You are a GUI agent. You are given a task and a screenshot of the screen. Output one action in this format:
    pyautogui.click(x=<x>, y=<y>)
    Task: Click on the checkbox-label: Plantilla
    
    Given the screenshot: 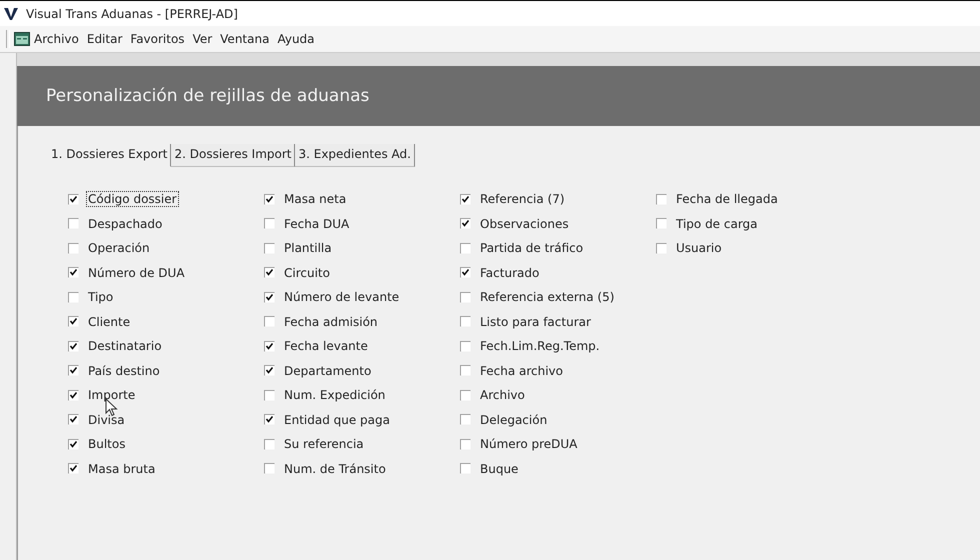 What is the action you would take?
    pyautogui.click(x=308, y=248)
    